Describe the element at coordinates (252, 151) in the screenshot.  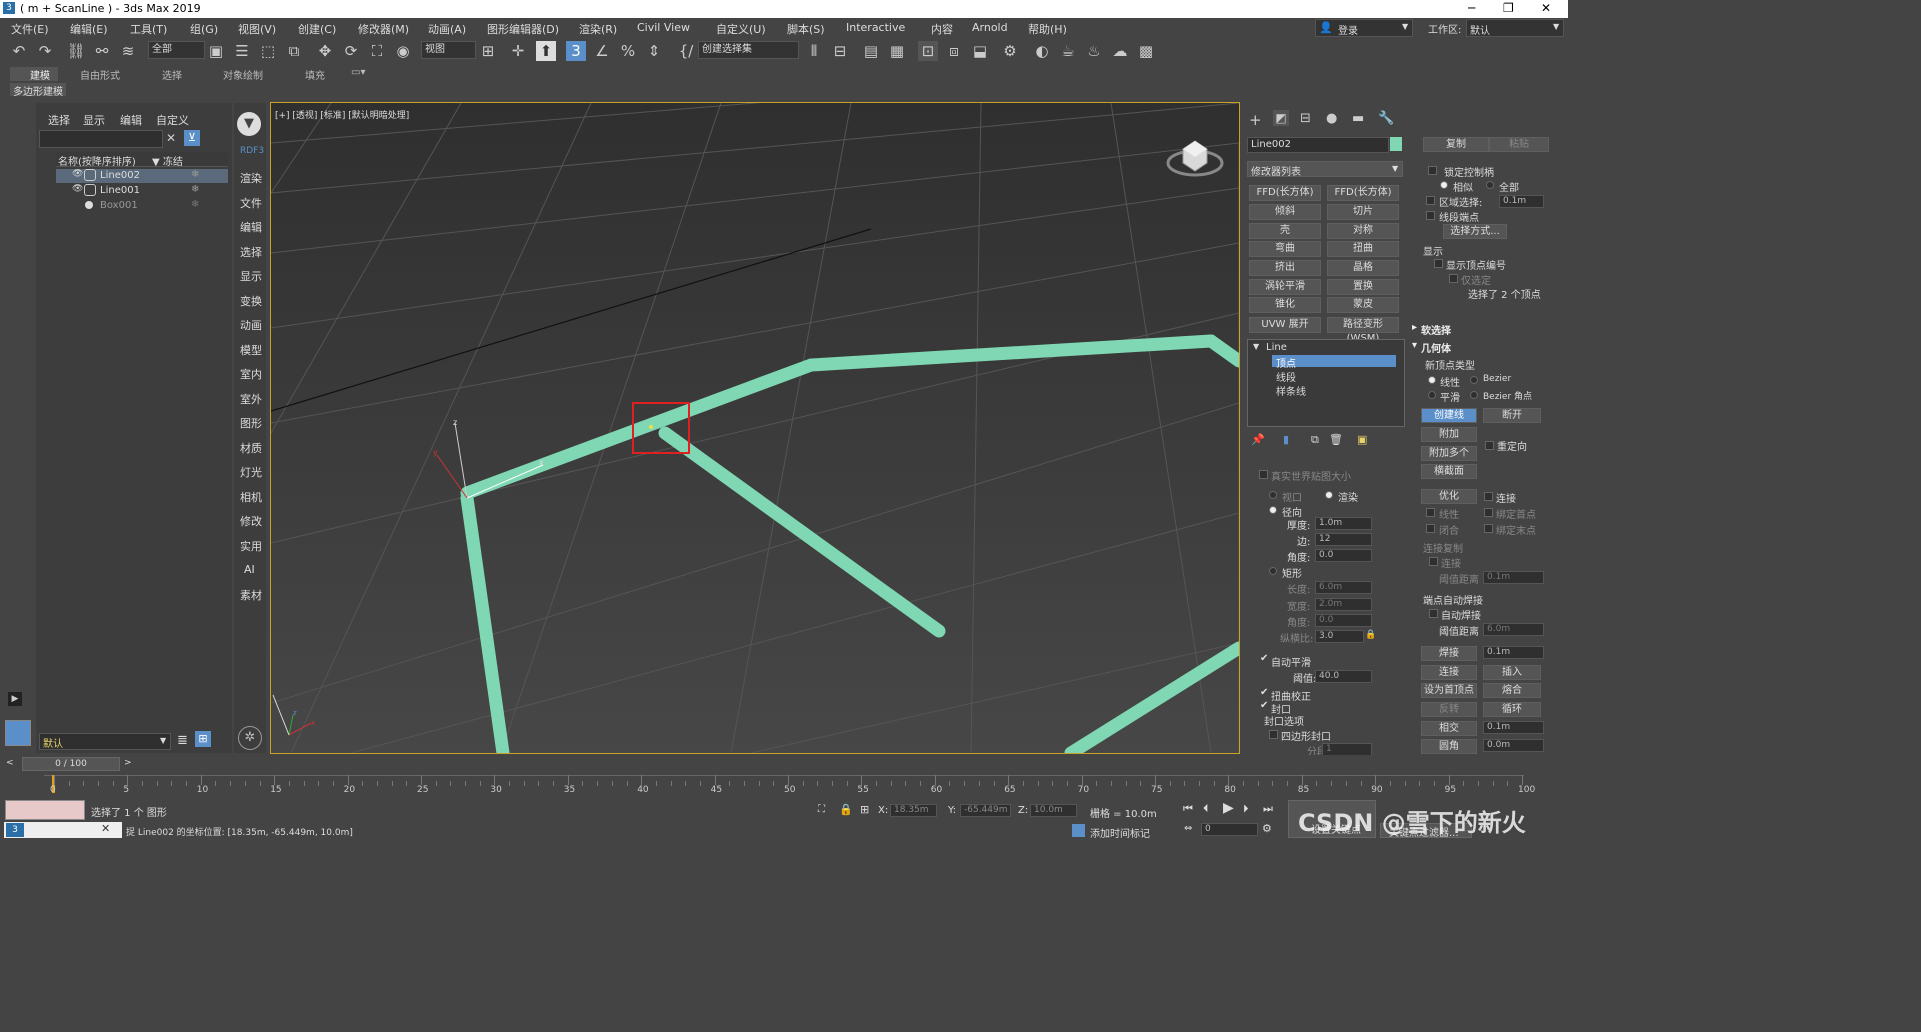
I see `side-tab-rdf3: RDF3` at that location.